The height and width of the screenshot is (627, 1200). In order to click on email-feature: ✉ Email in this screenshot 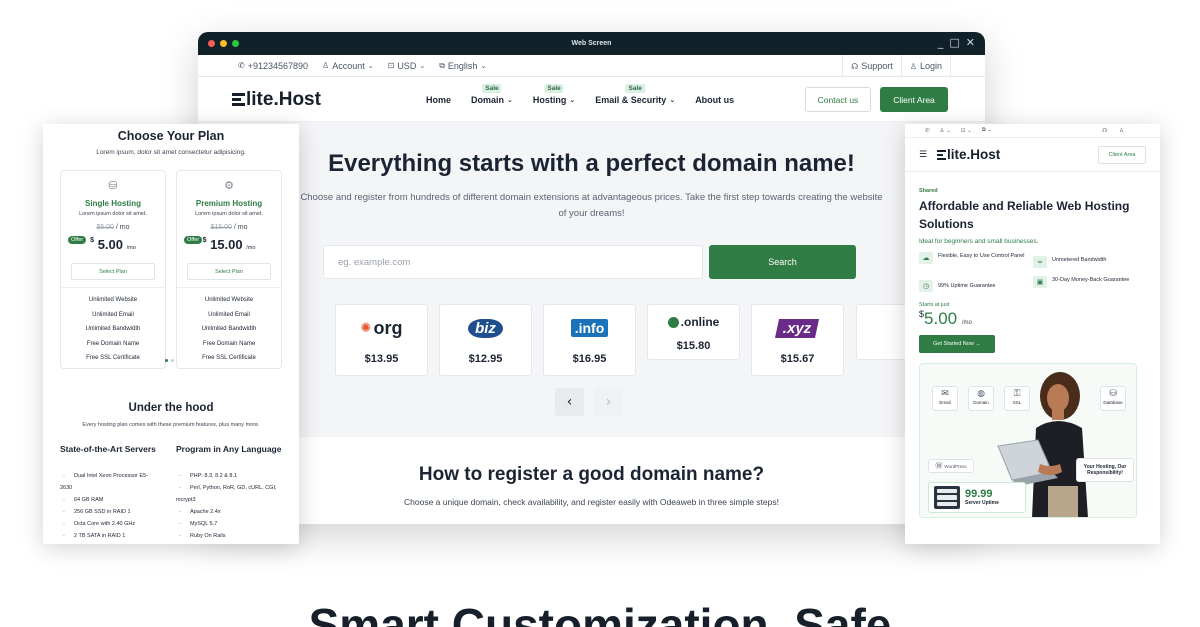, I will do `click(945, 398)`.